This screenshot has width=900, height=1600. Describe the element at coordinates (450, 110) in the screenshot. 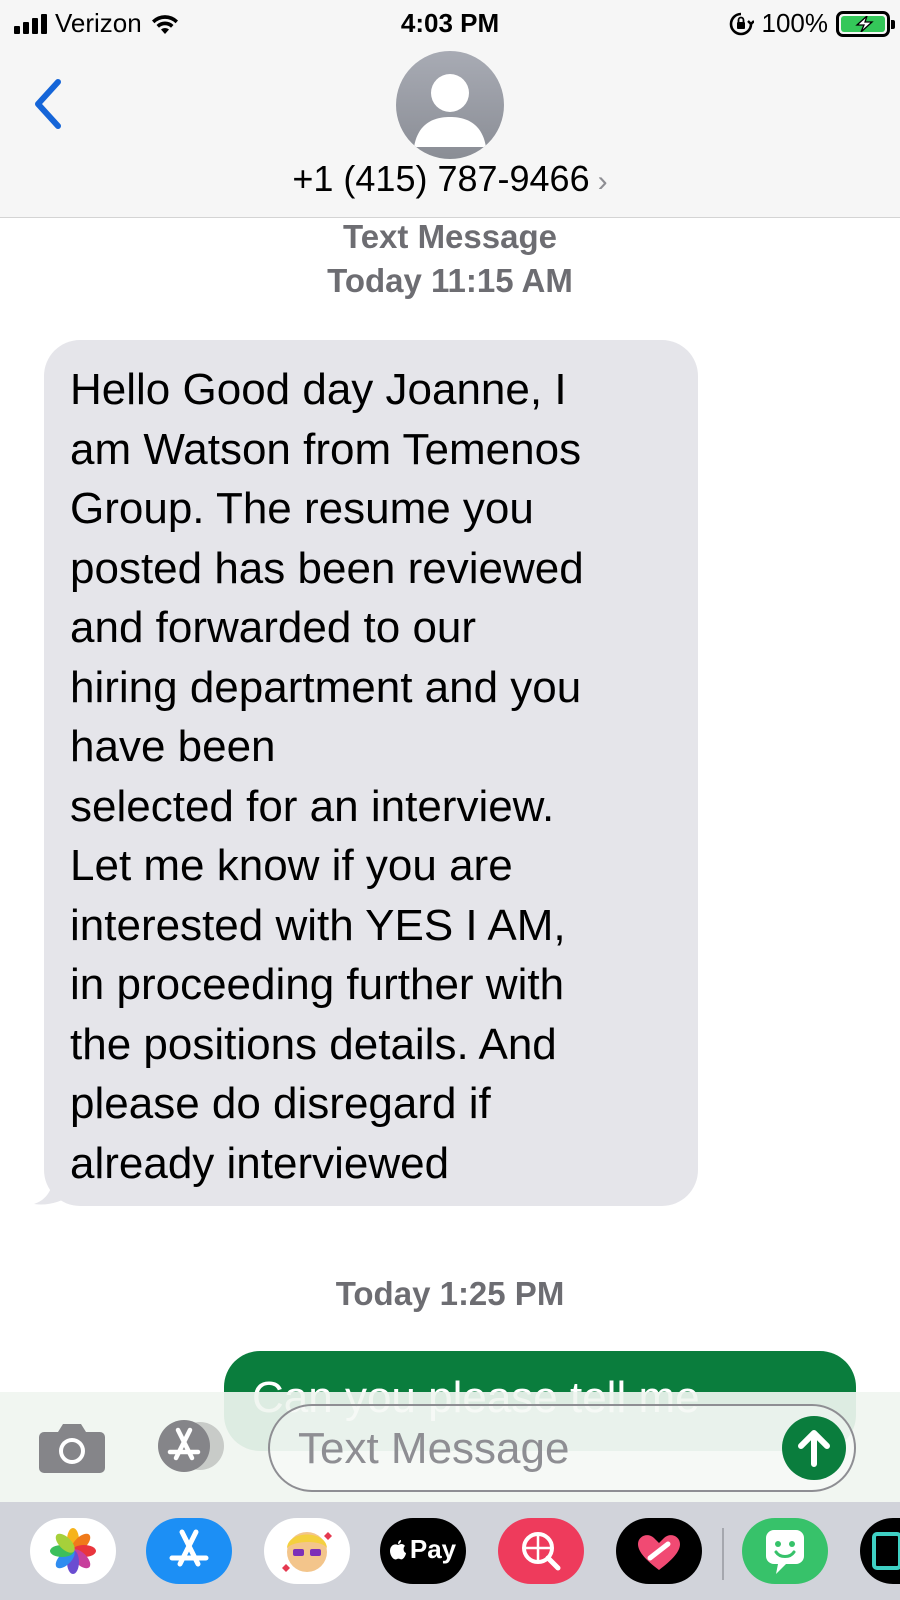

I see `person-icon` at that location.